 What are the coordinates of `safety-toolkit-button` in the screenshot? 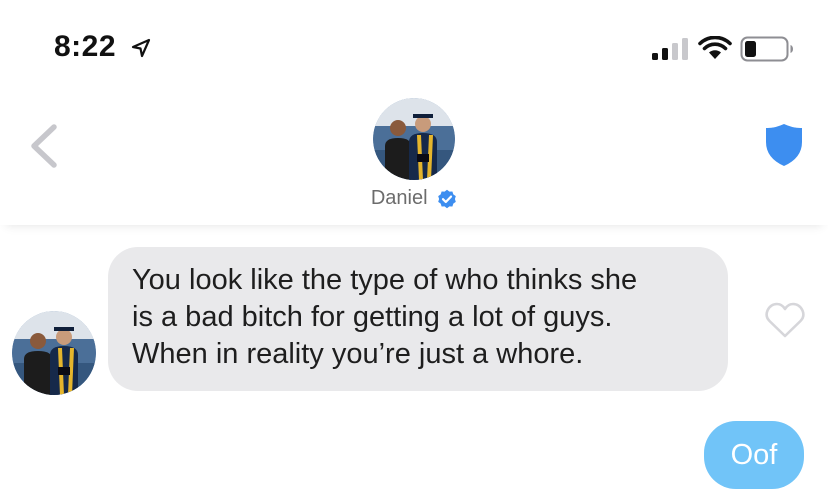 It's located at (784, 145).